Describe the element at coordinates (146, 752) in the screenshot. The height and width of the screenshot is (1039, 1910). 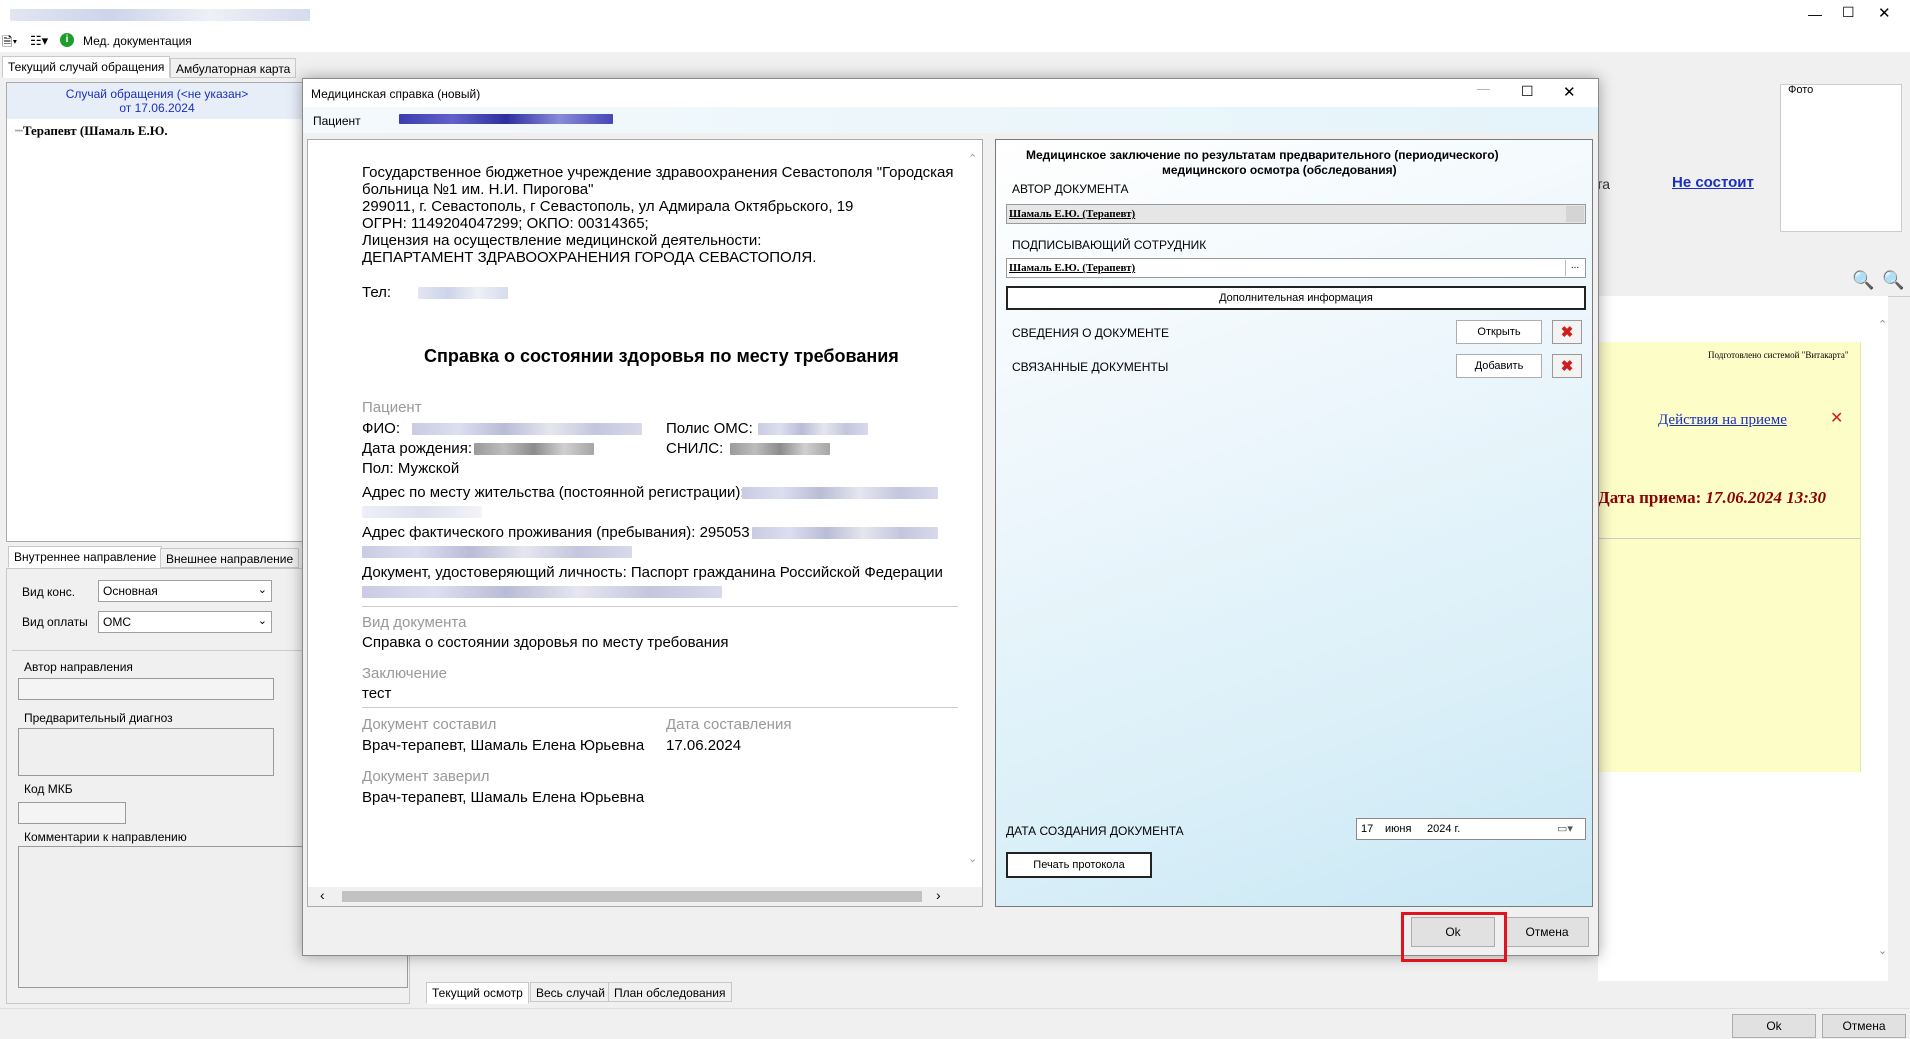
I see `prelim-diag-field` at that location.